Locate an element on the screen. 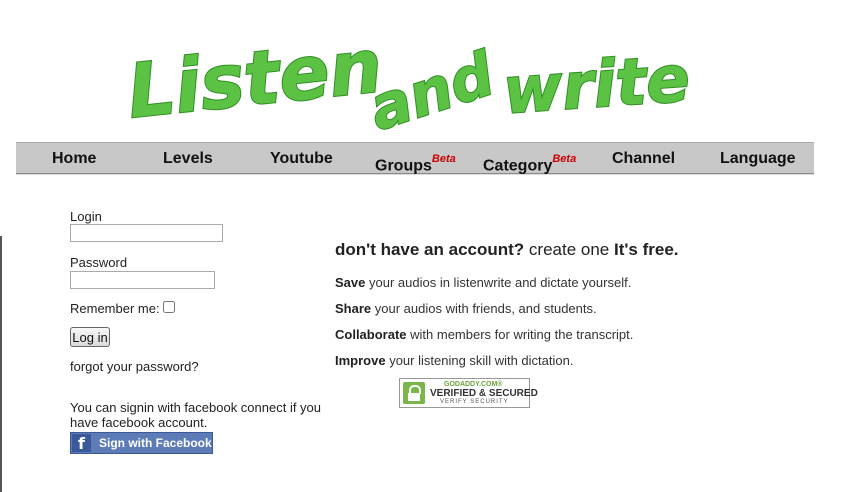  headline-create-link: create one is located at coordinates (569, 249).